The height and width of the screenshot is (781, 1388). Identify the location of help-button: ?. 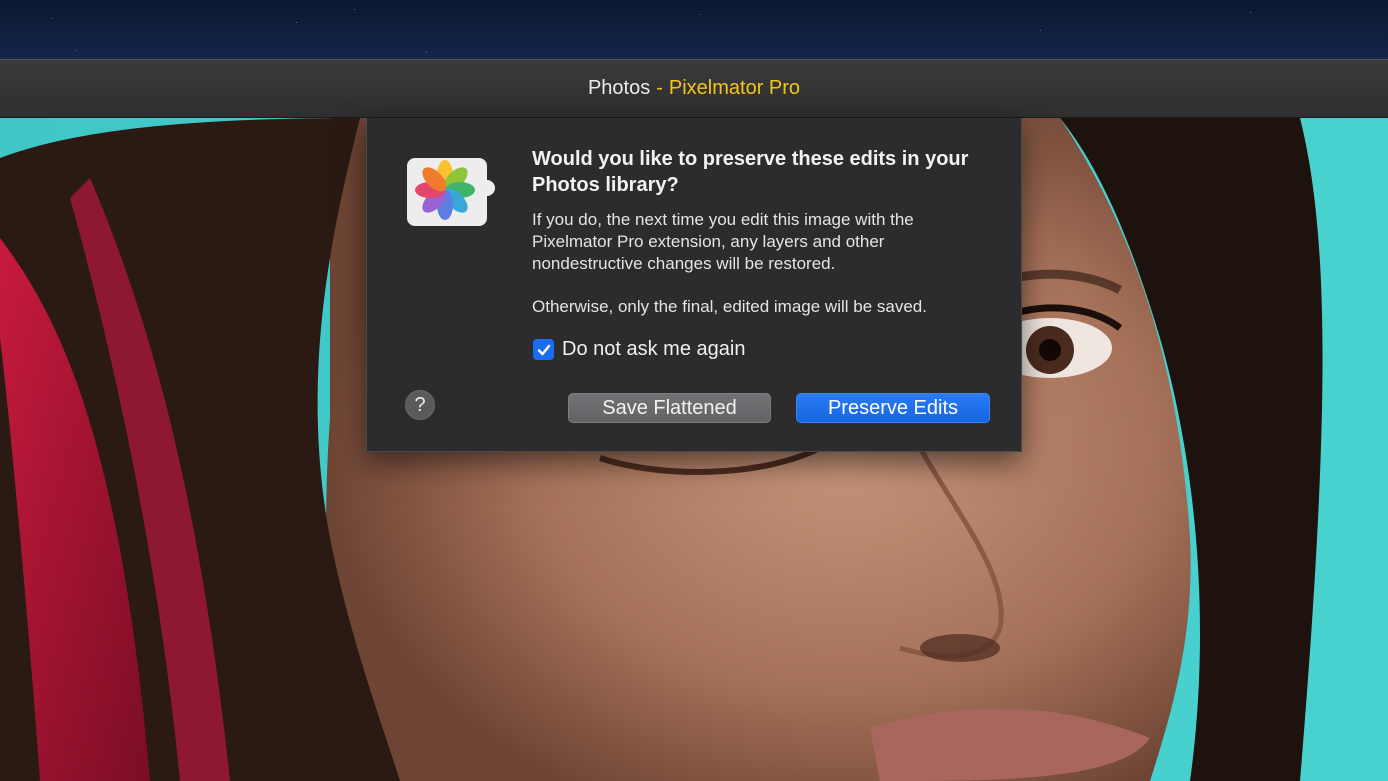
(420, 405).